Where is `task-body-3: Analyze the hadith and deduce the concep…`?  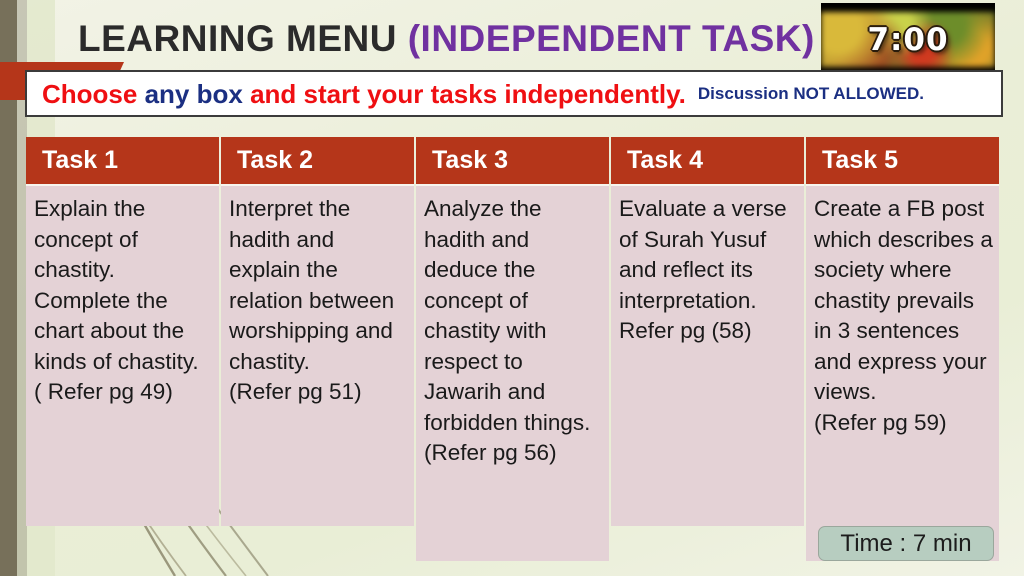
task-body-3: Analyze the hadith and deduce the concep… is located at coordinates (512, 372).